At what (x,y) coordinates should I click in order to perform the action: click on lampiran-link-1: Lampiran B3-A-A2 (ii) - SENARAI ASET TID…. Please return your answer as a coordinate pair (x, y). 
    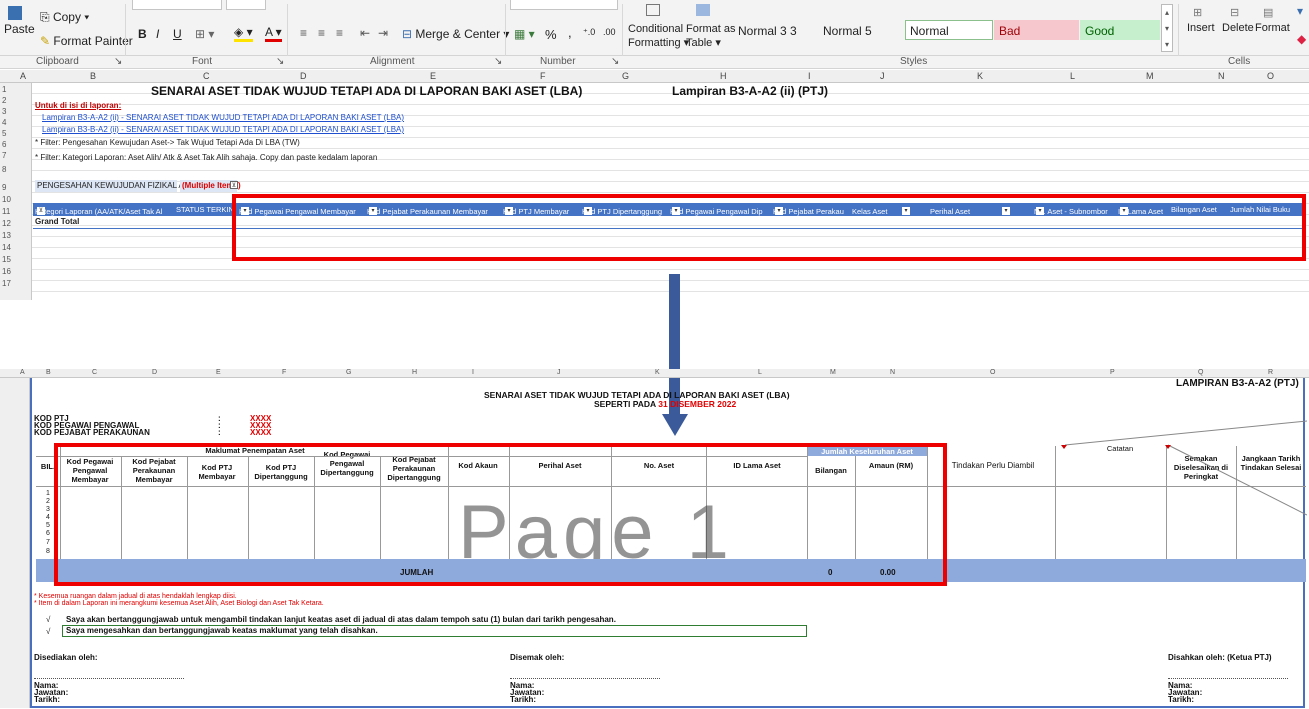
    Looking at the image, I should click on (223, 117).